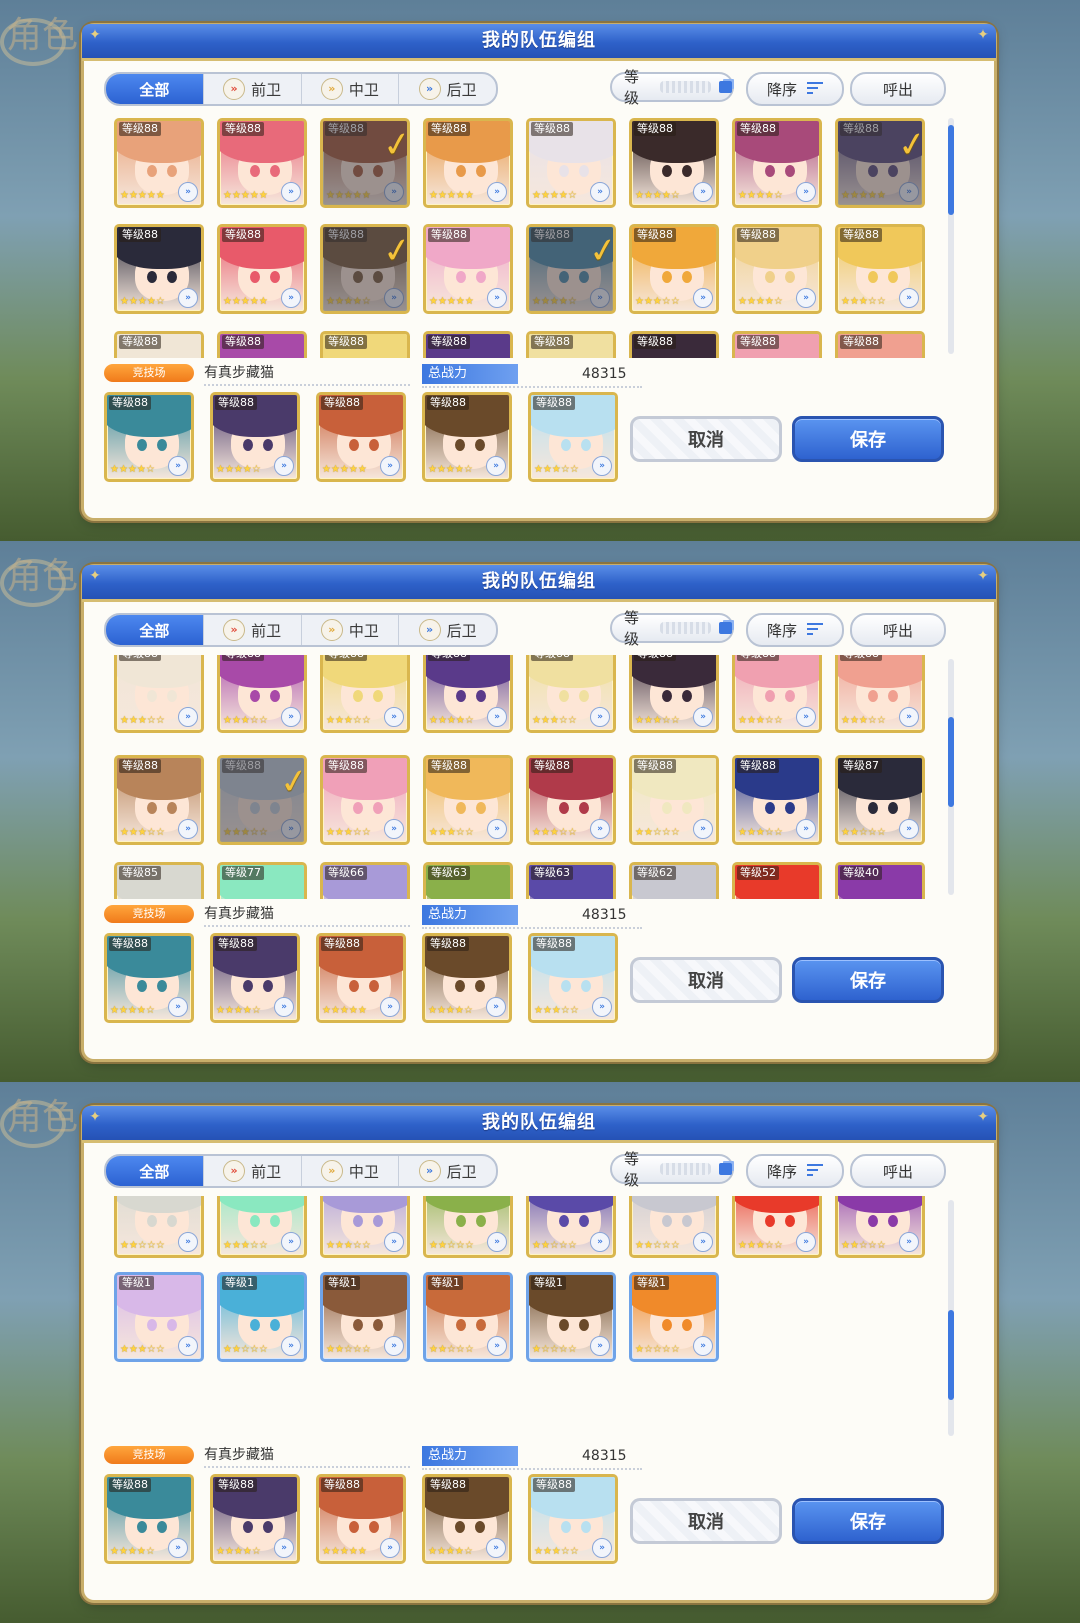 Image resolution: width=1080 pixels, height=1623 pixels. Describe the element at coordinates (159, 1317) in the screenshot. I see `character-card: 等级1 ★★★☆☆ »` at that location.